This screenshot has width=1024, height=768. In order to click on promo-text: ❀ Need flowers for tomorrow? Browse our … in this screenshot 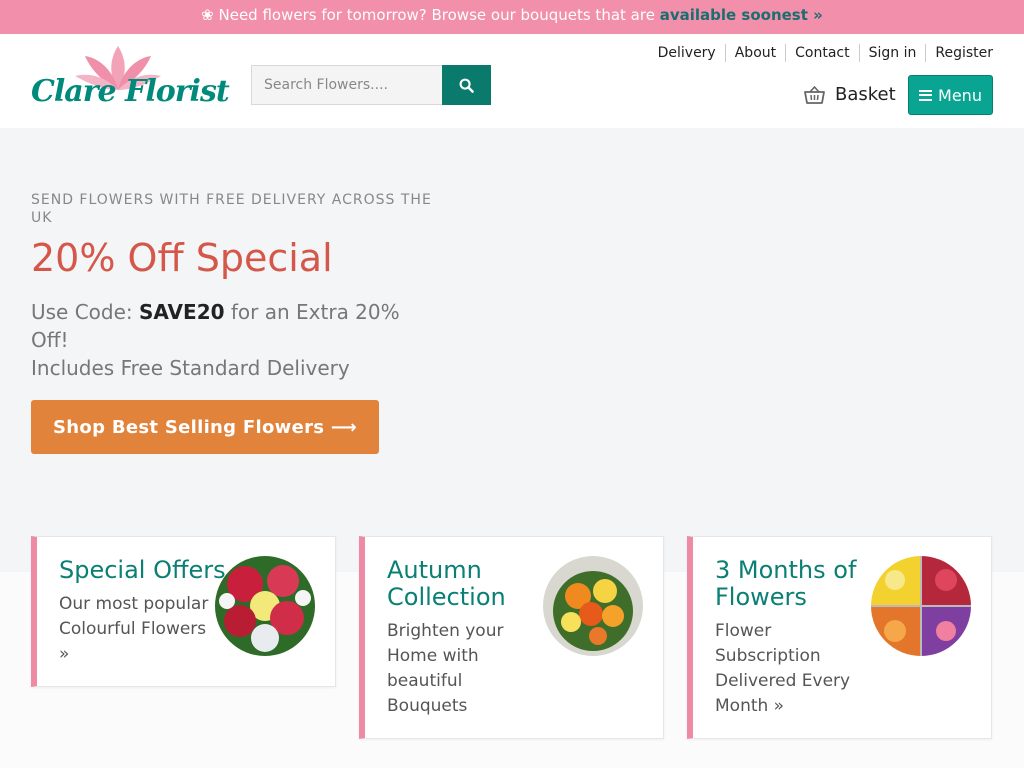, I will do `click(430, 15)`.